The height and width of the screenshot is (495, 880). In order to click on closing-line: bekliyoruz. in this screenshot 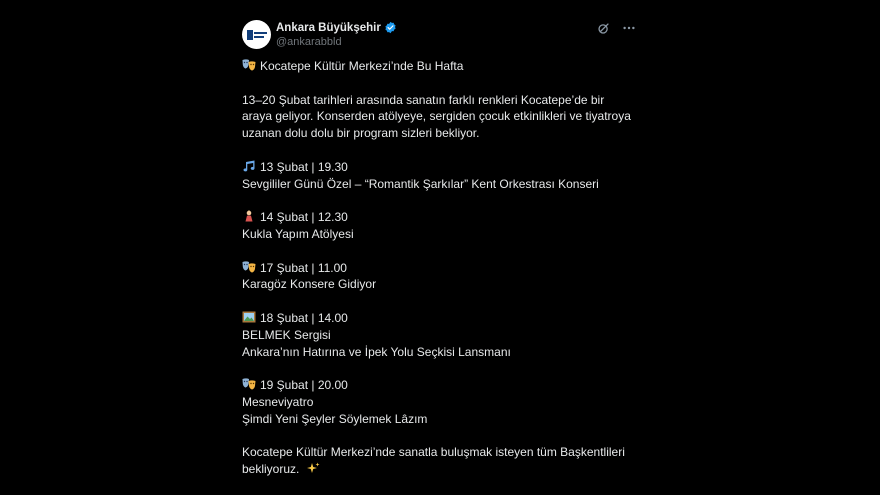, I will do `click(442, 469)`.